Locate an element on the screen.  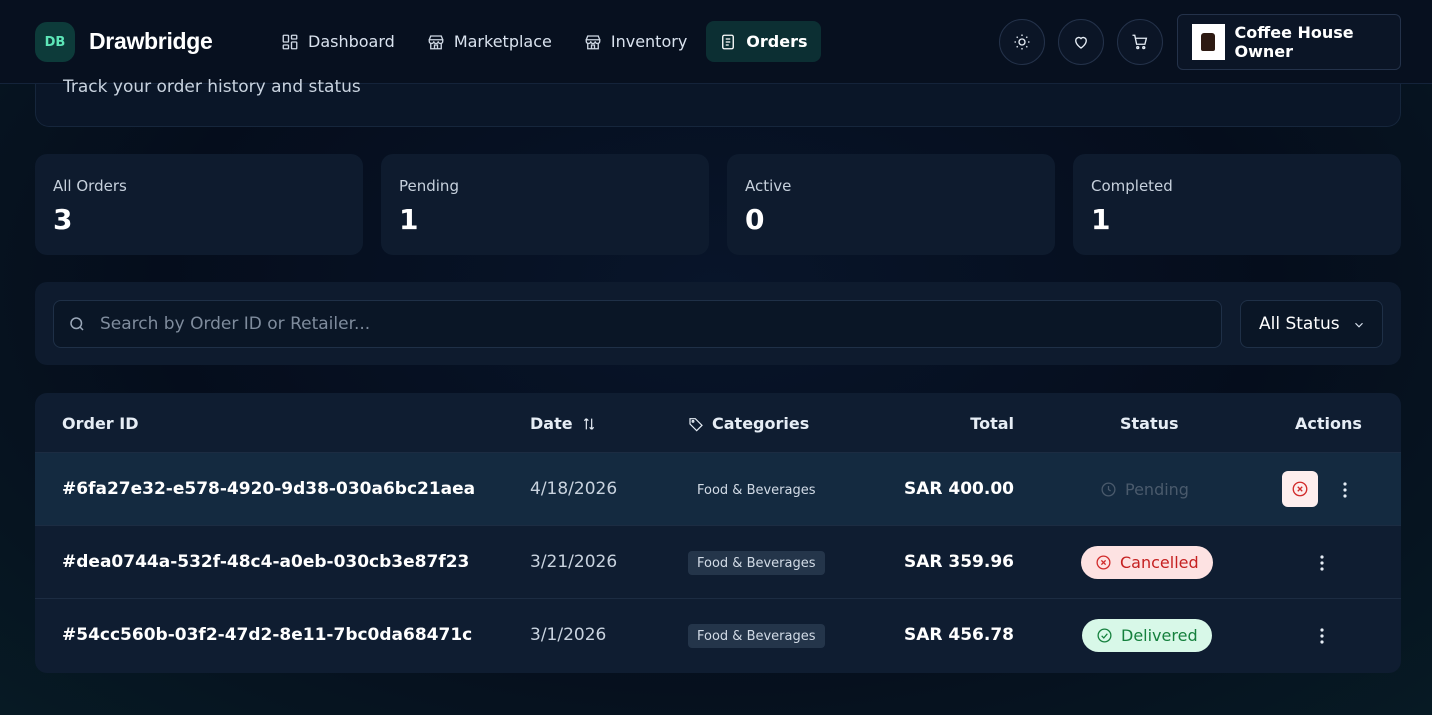
search-icon is located at coordinates (77, 324).